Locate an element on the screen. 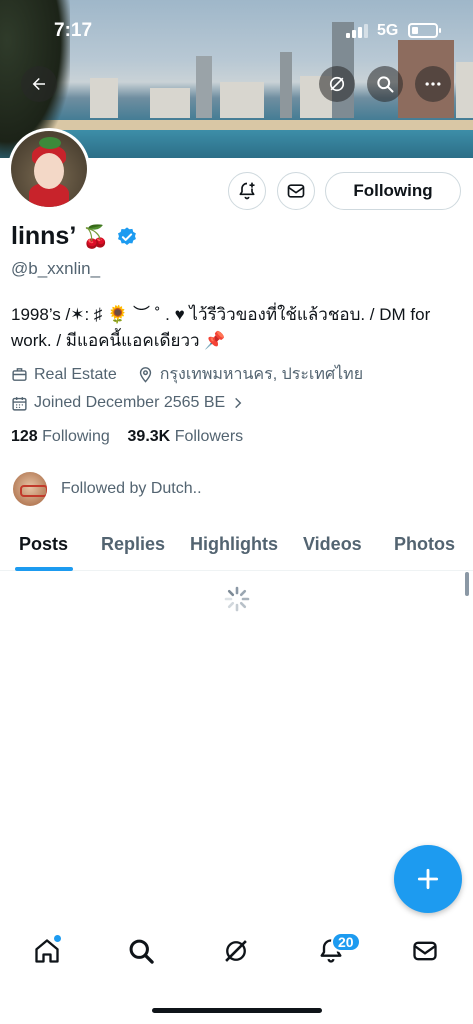  following-count: 128 is located at coordinates (24, 436).